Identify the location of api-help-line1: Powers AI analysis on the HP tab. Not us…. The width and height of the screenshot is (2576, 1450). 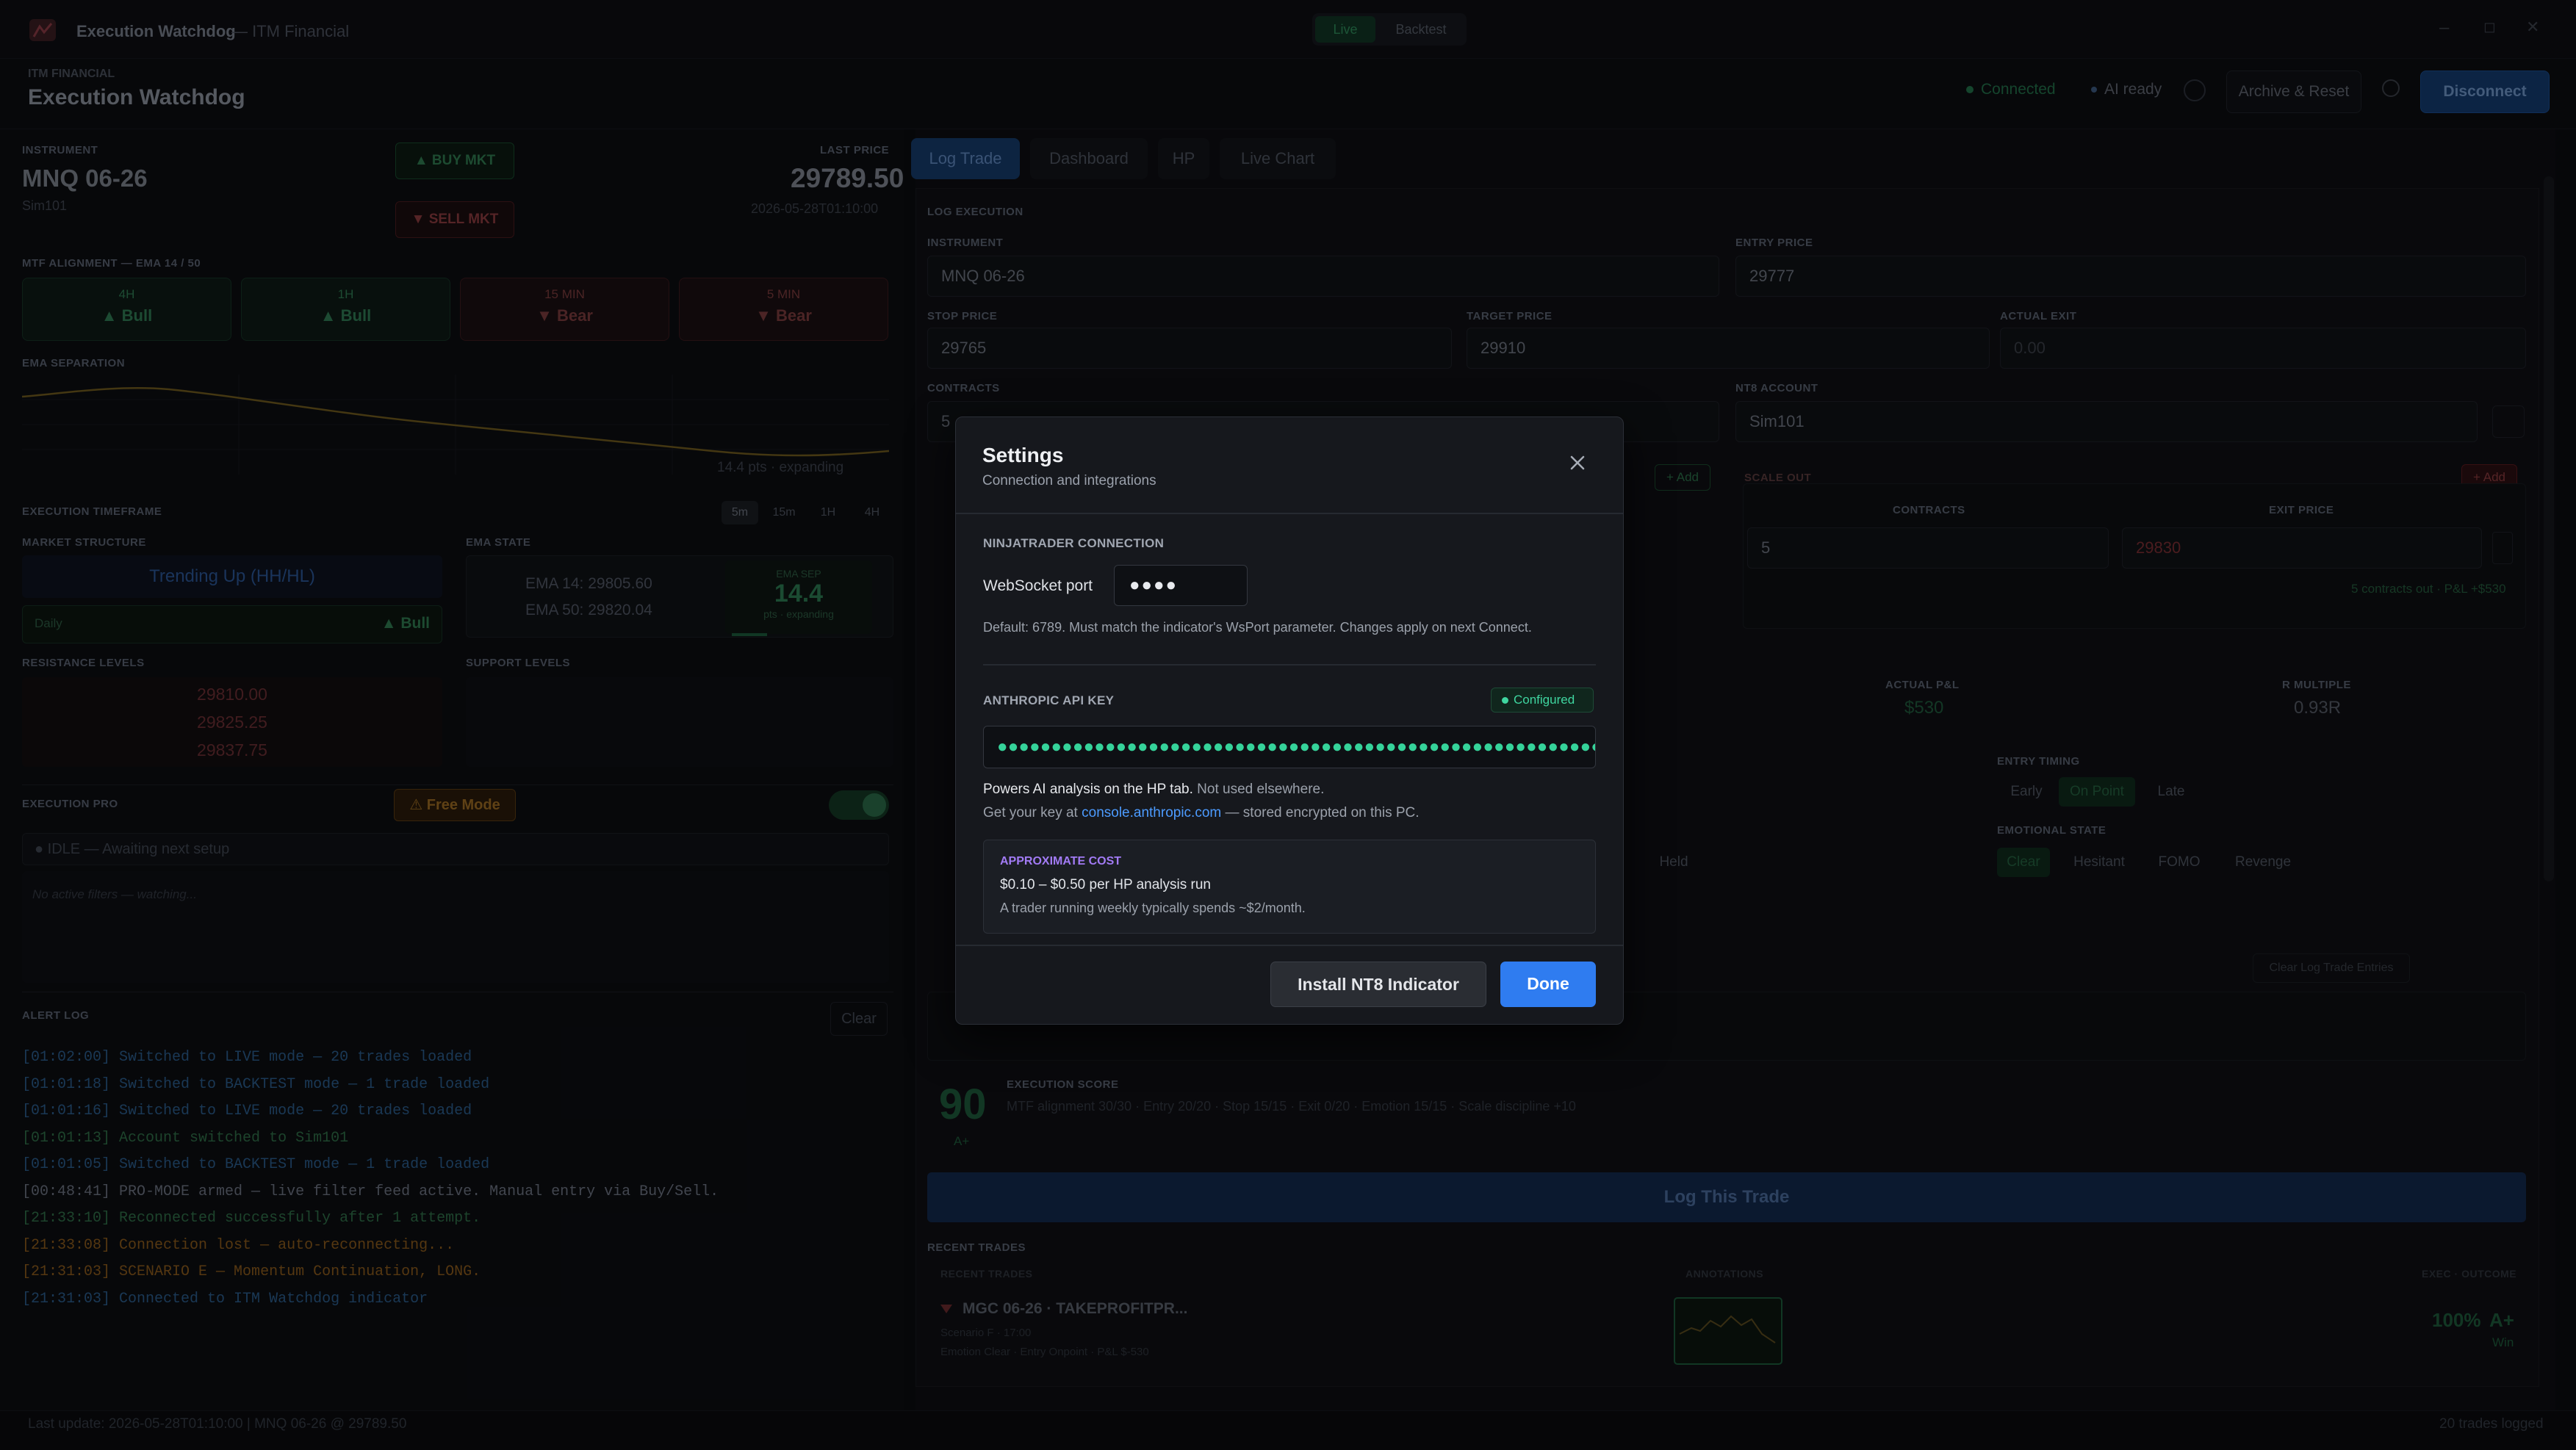
(1153, 790).